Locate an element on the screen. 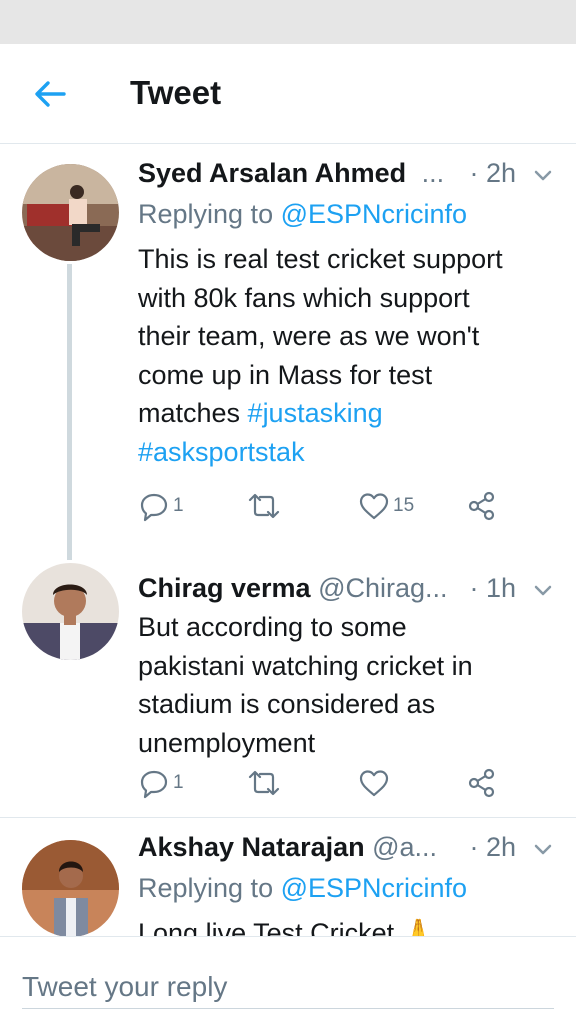  hashtag-link: #justasking is located at coordinates (315, 413).